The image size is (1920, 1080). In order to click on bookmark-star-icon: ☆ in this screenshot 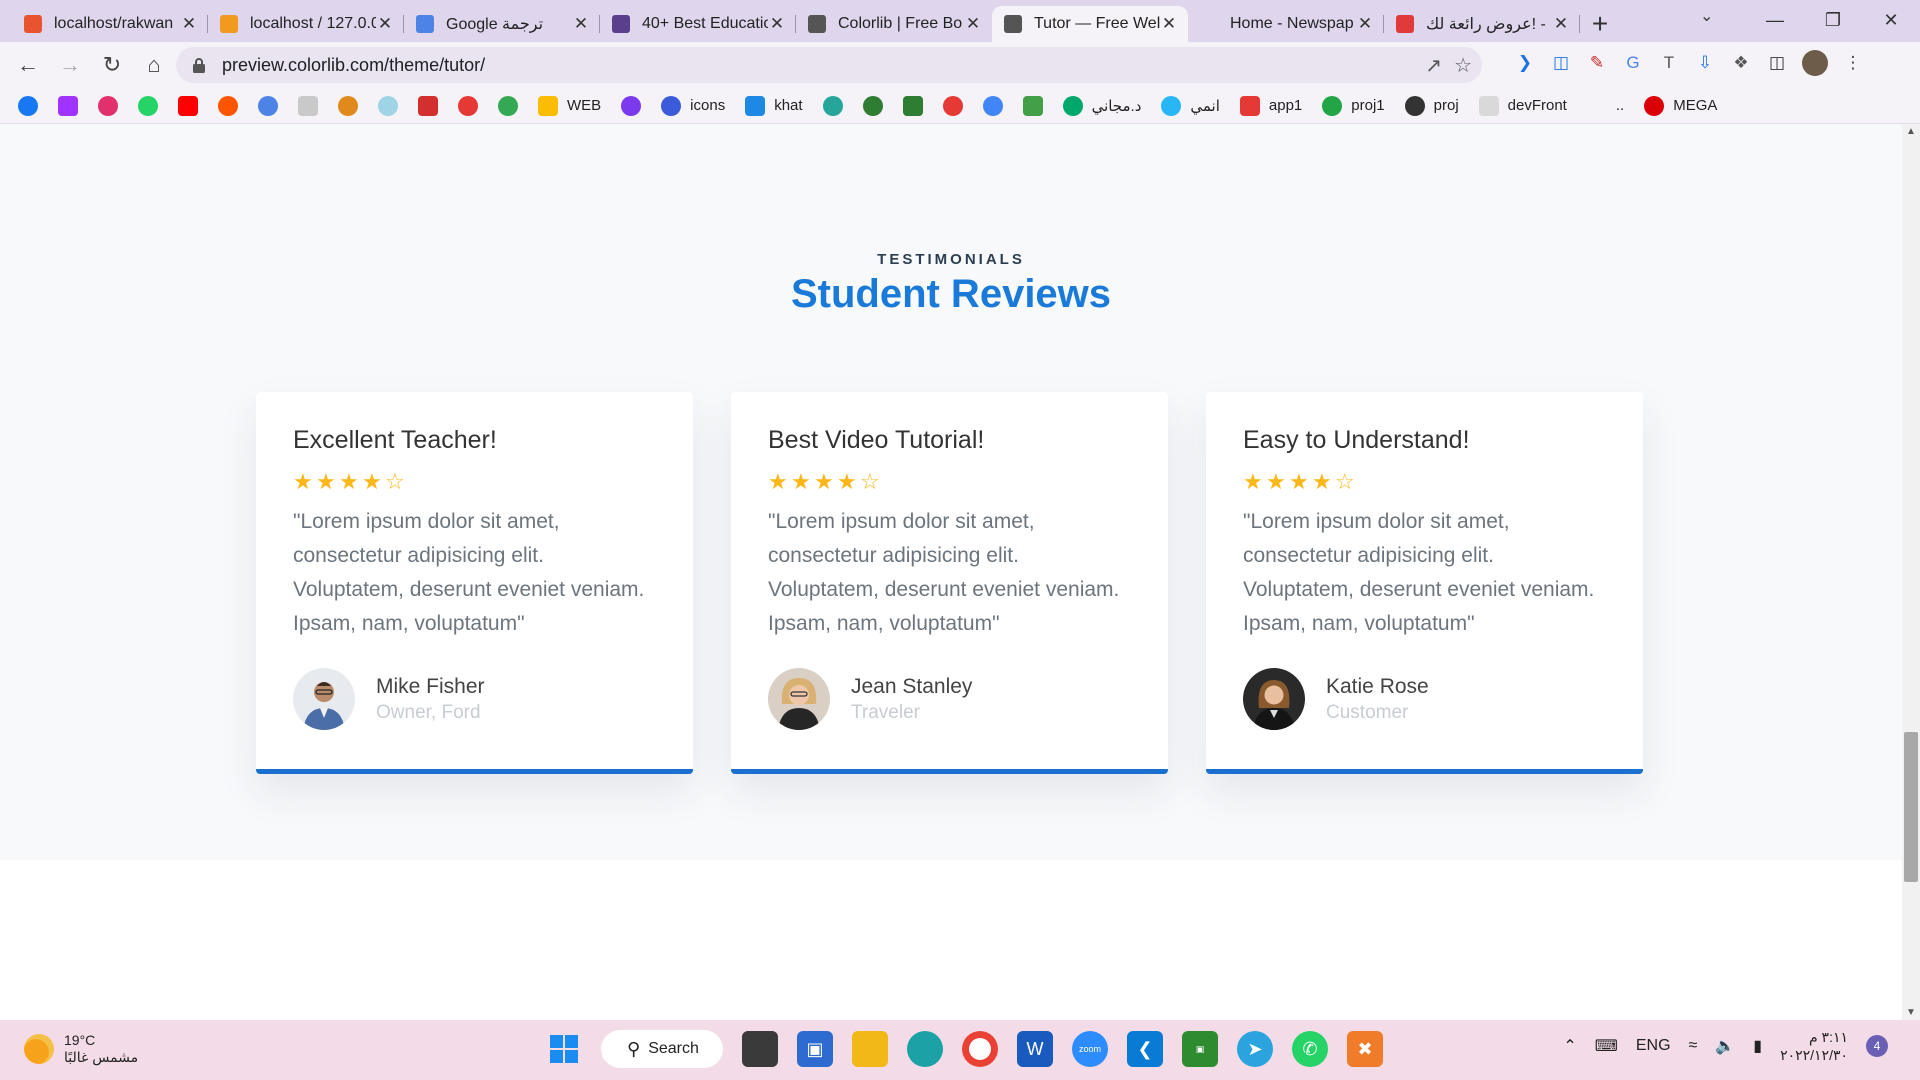, I will do `click(1463, 65)`.